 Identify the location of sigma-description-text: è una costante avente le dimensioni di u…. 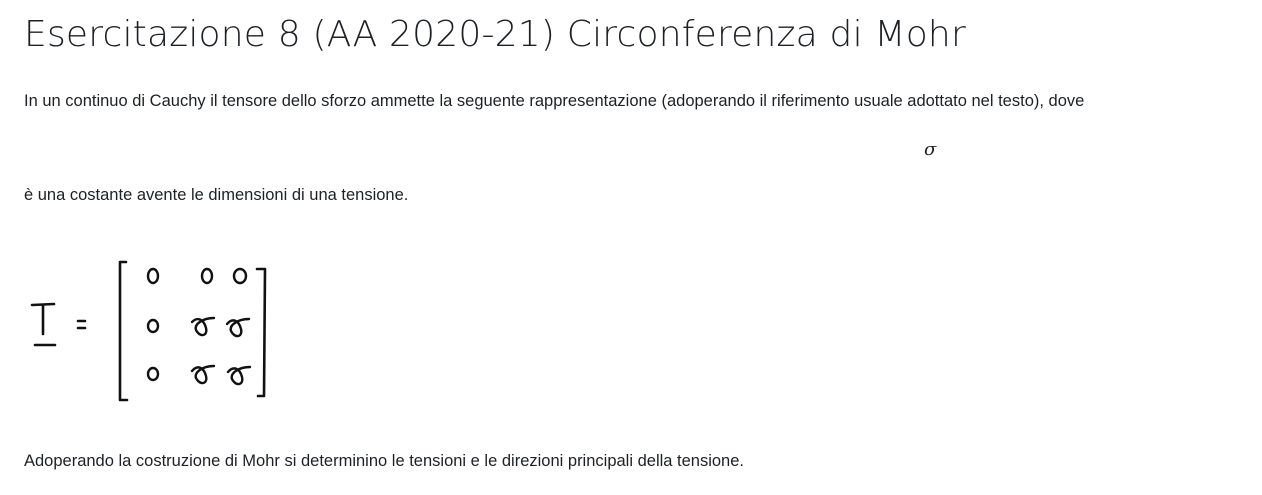
(216, 195).